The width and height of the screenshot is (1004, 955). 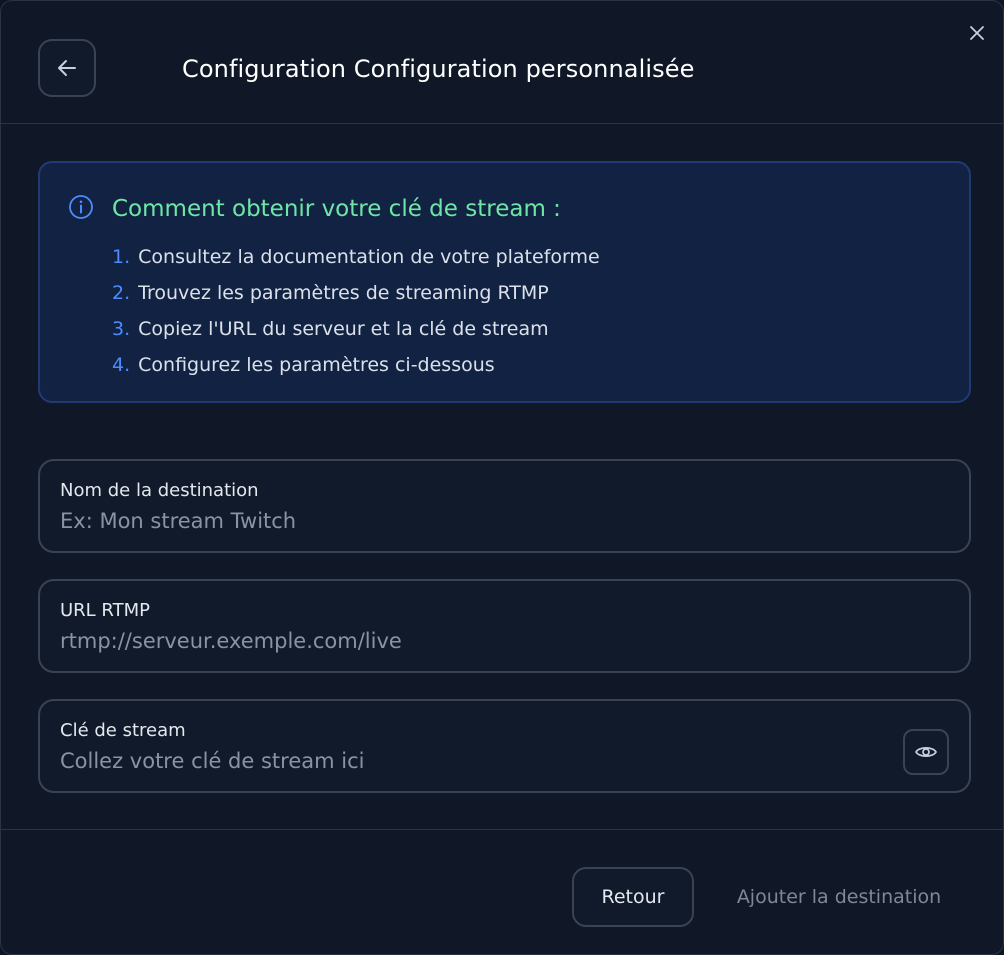 I want to click on footer-divider, so click(x=502, y=829).